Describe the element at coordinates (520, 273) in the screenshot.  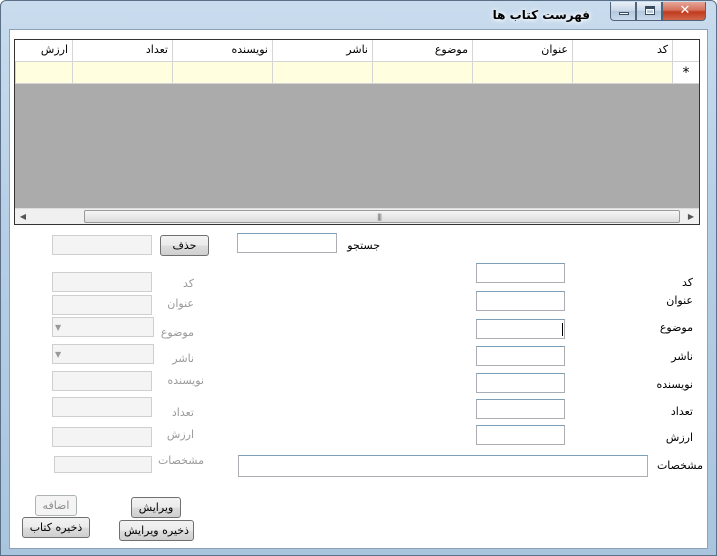
I see `code-input` at that location.